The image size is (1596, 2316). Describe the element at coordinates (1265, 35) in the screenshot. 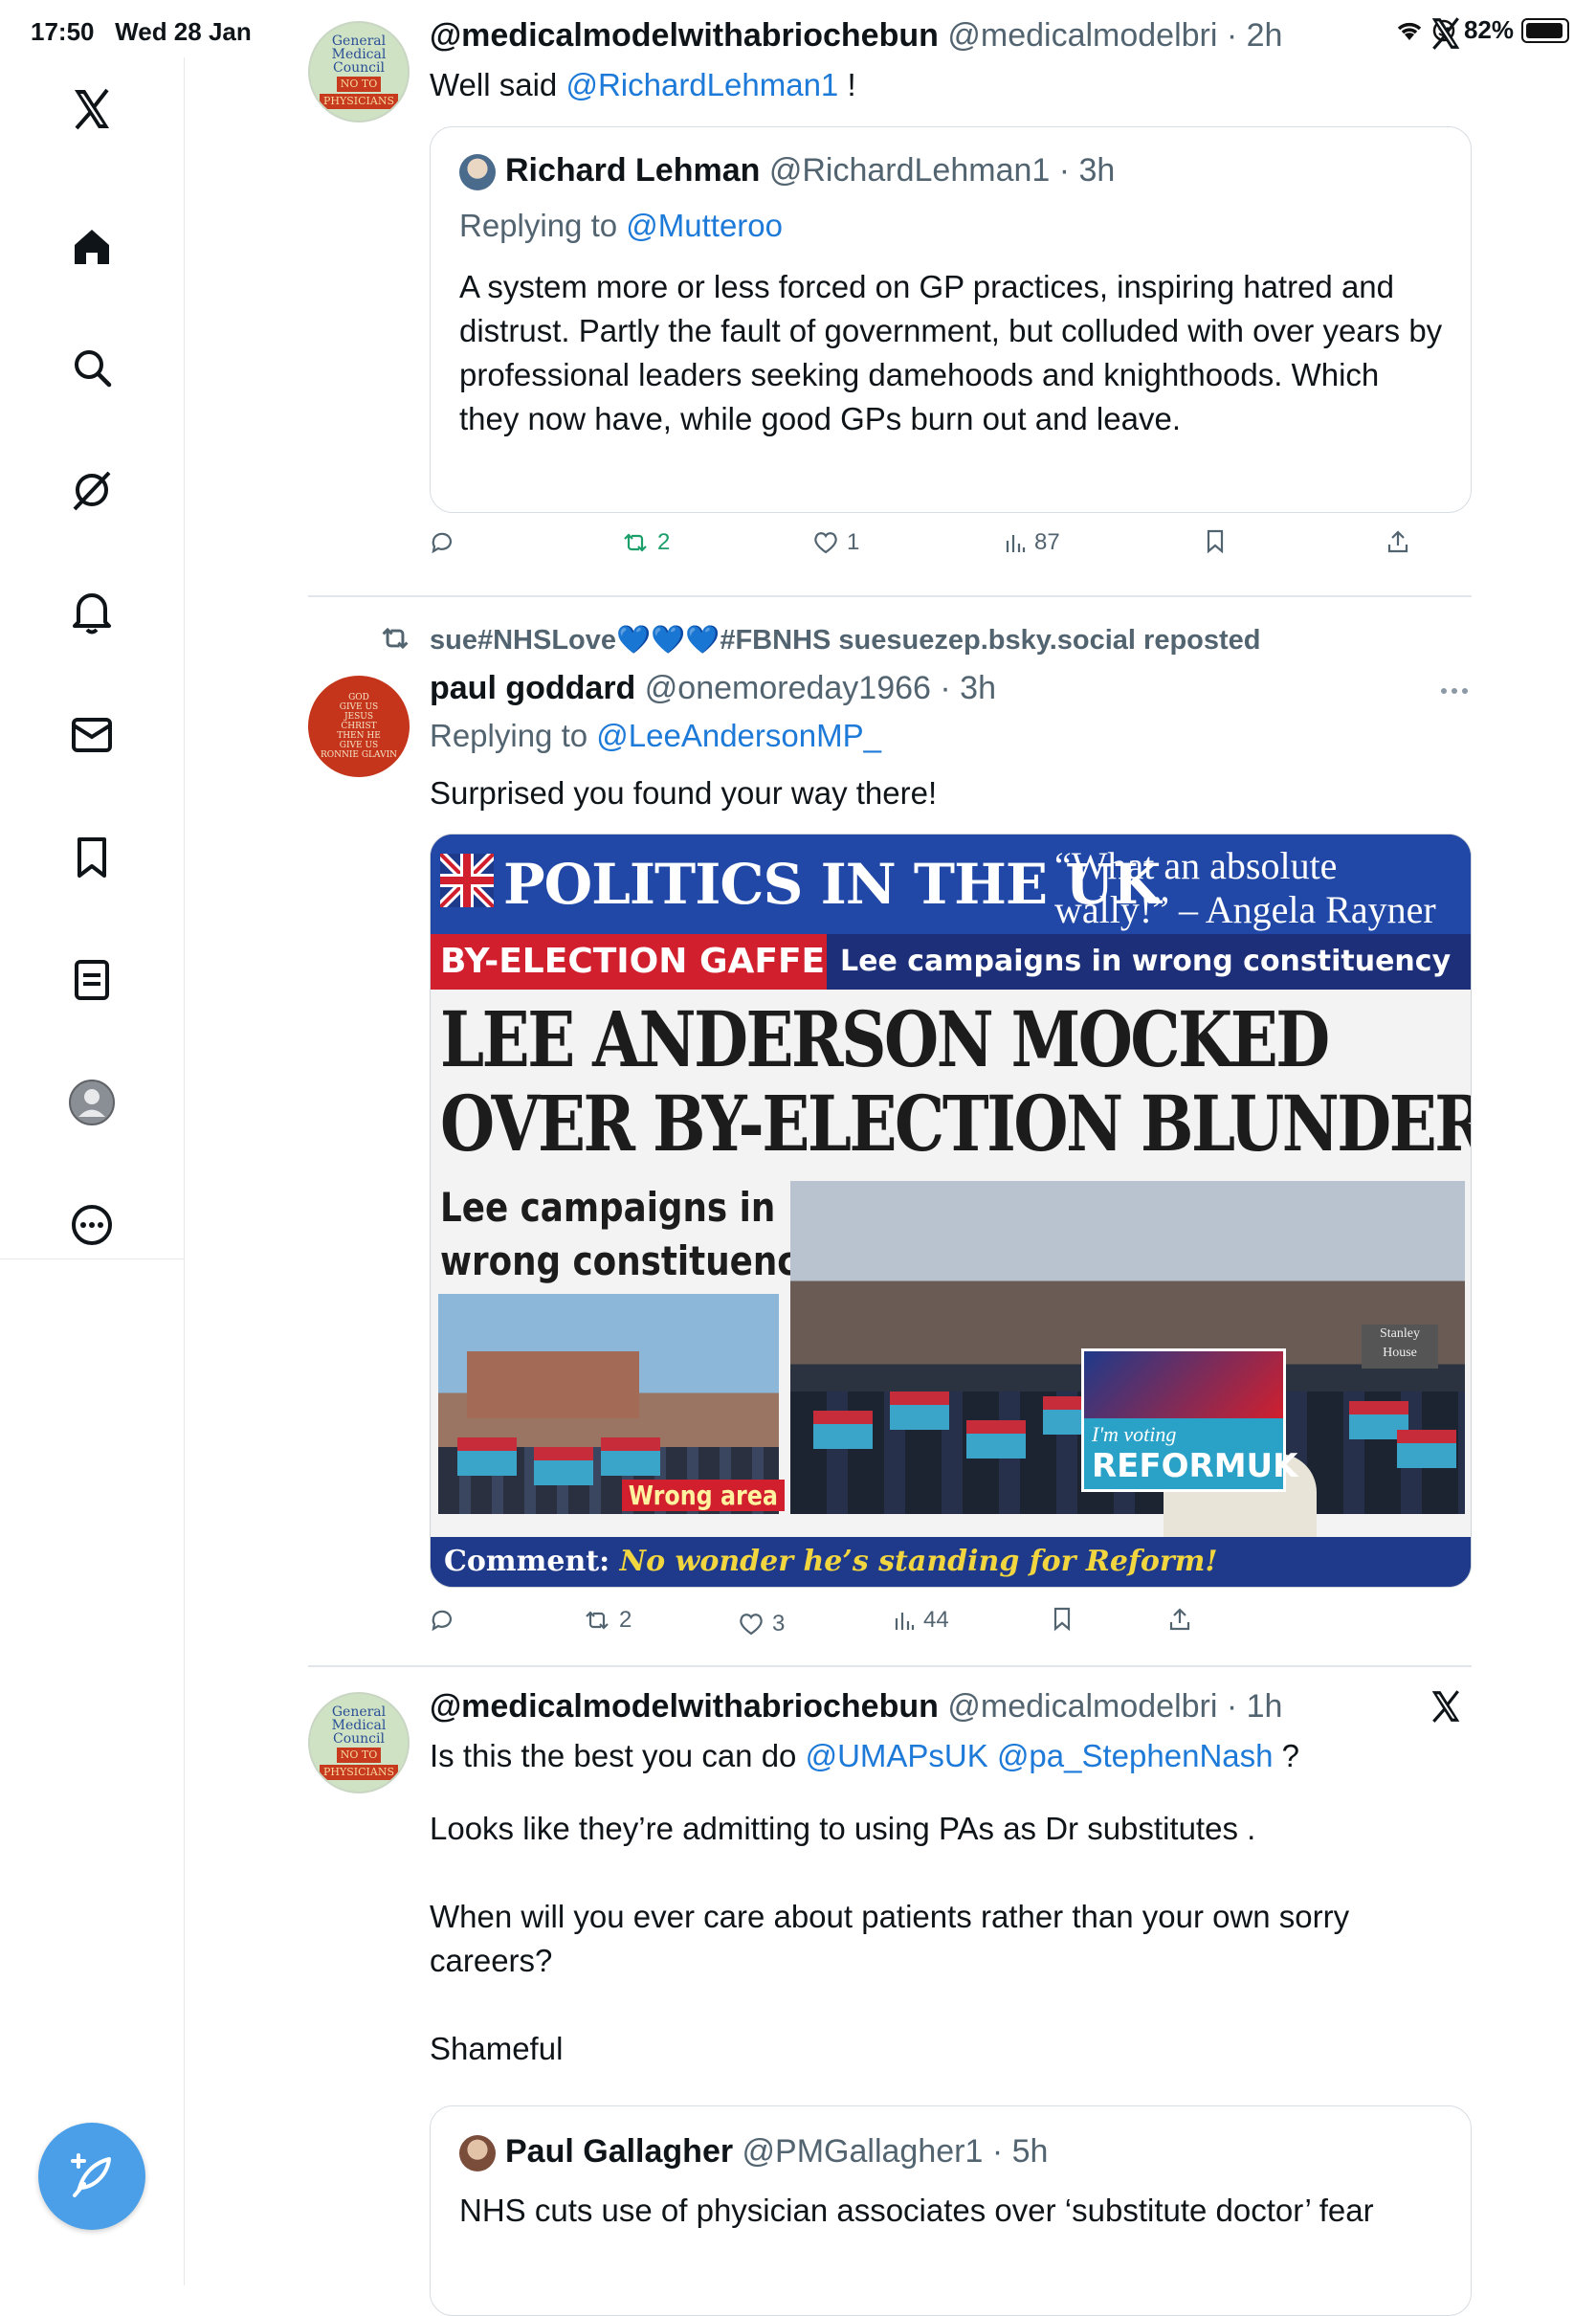

I see `timestamp: 2h` at that location.